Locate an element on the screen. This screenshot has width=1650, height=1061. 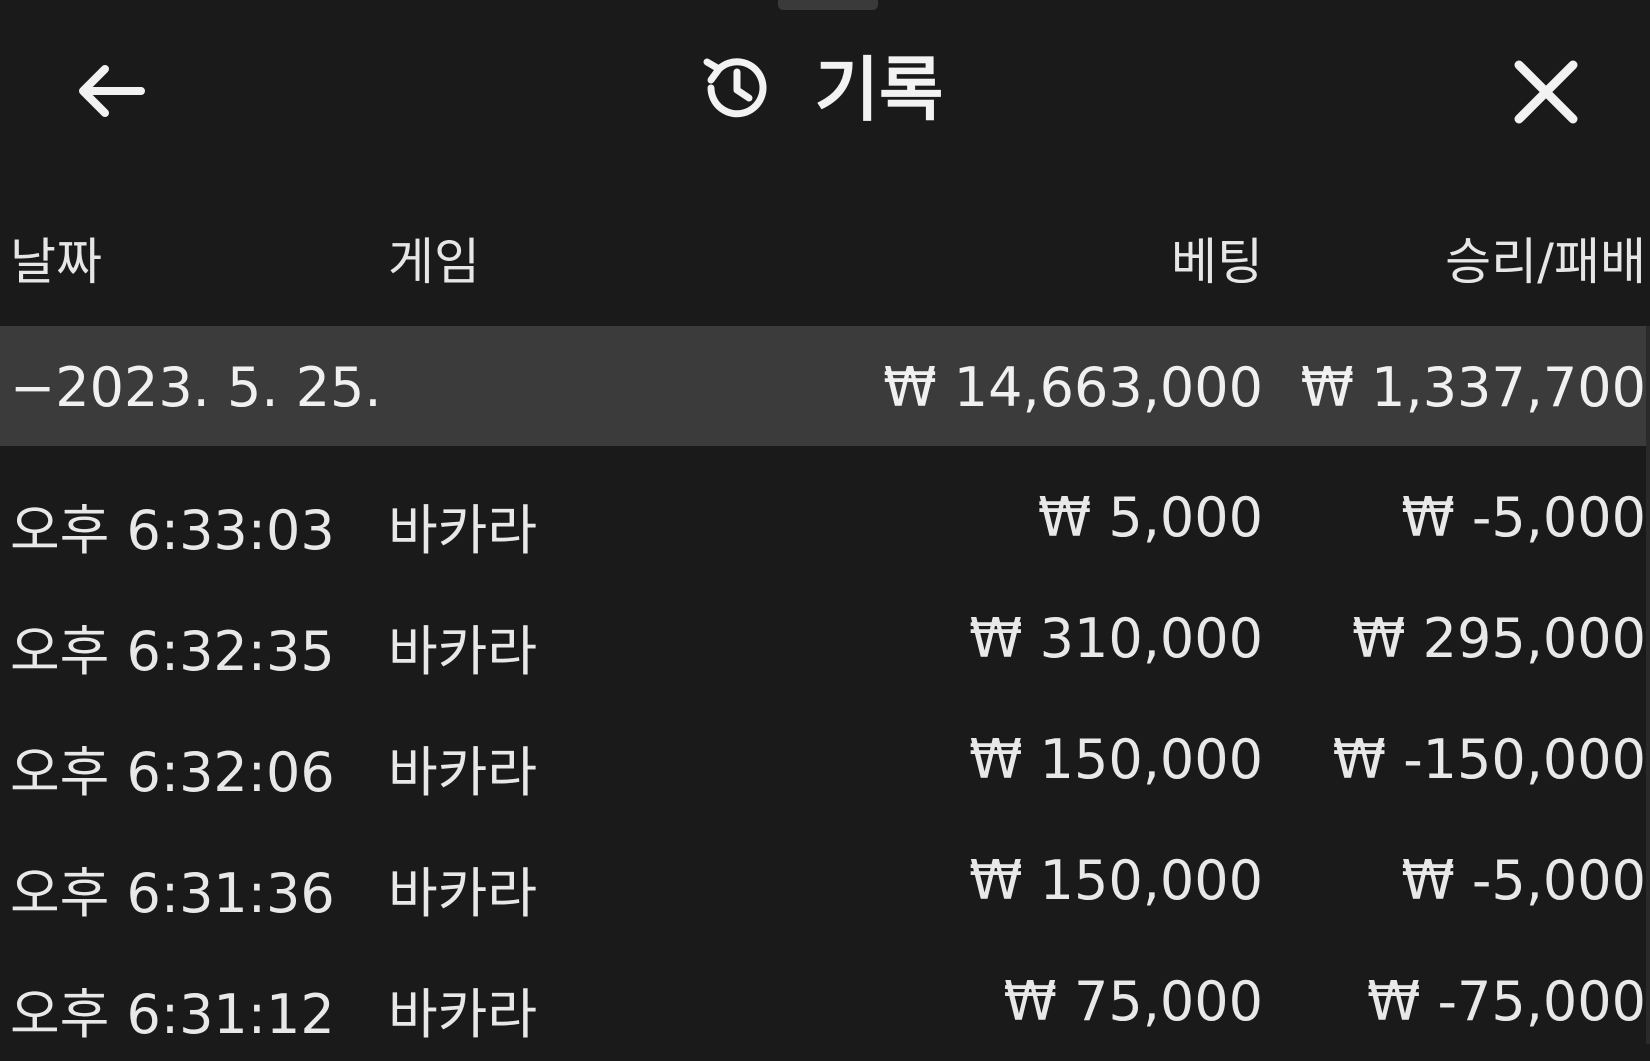
row-time: 오후 6:32:35 is located at coordinates (172, 651).